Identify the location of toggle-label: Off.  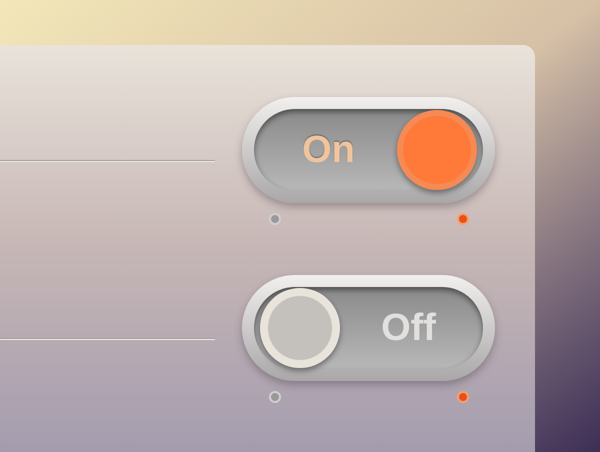
(408, 328).